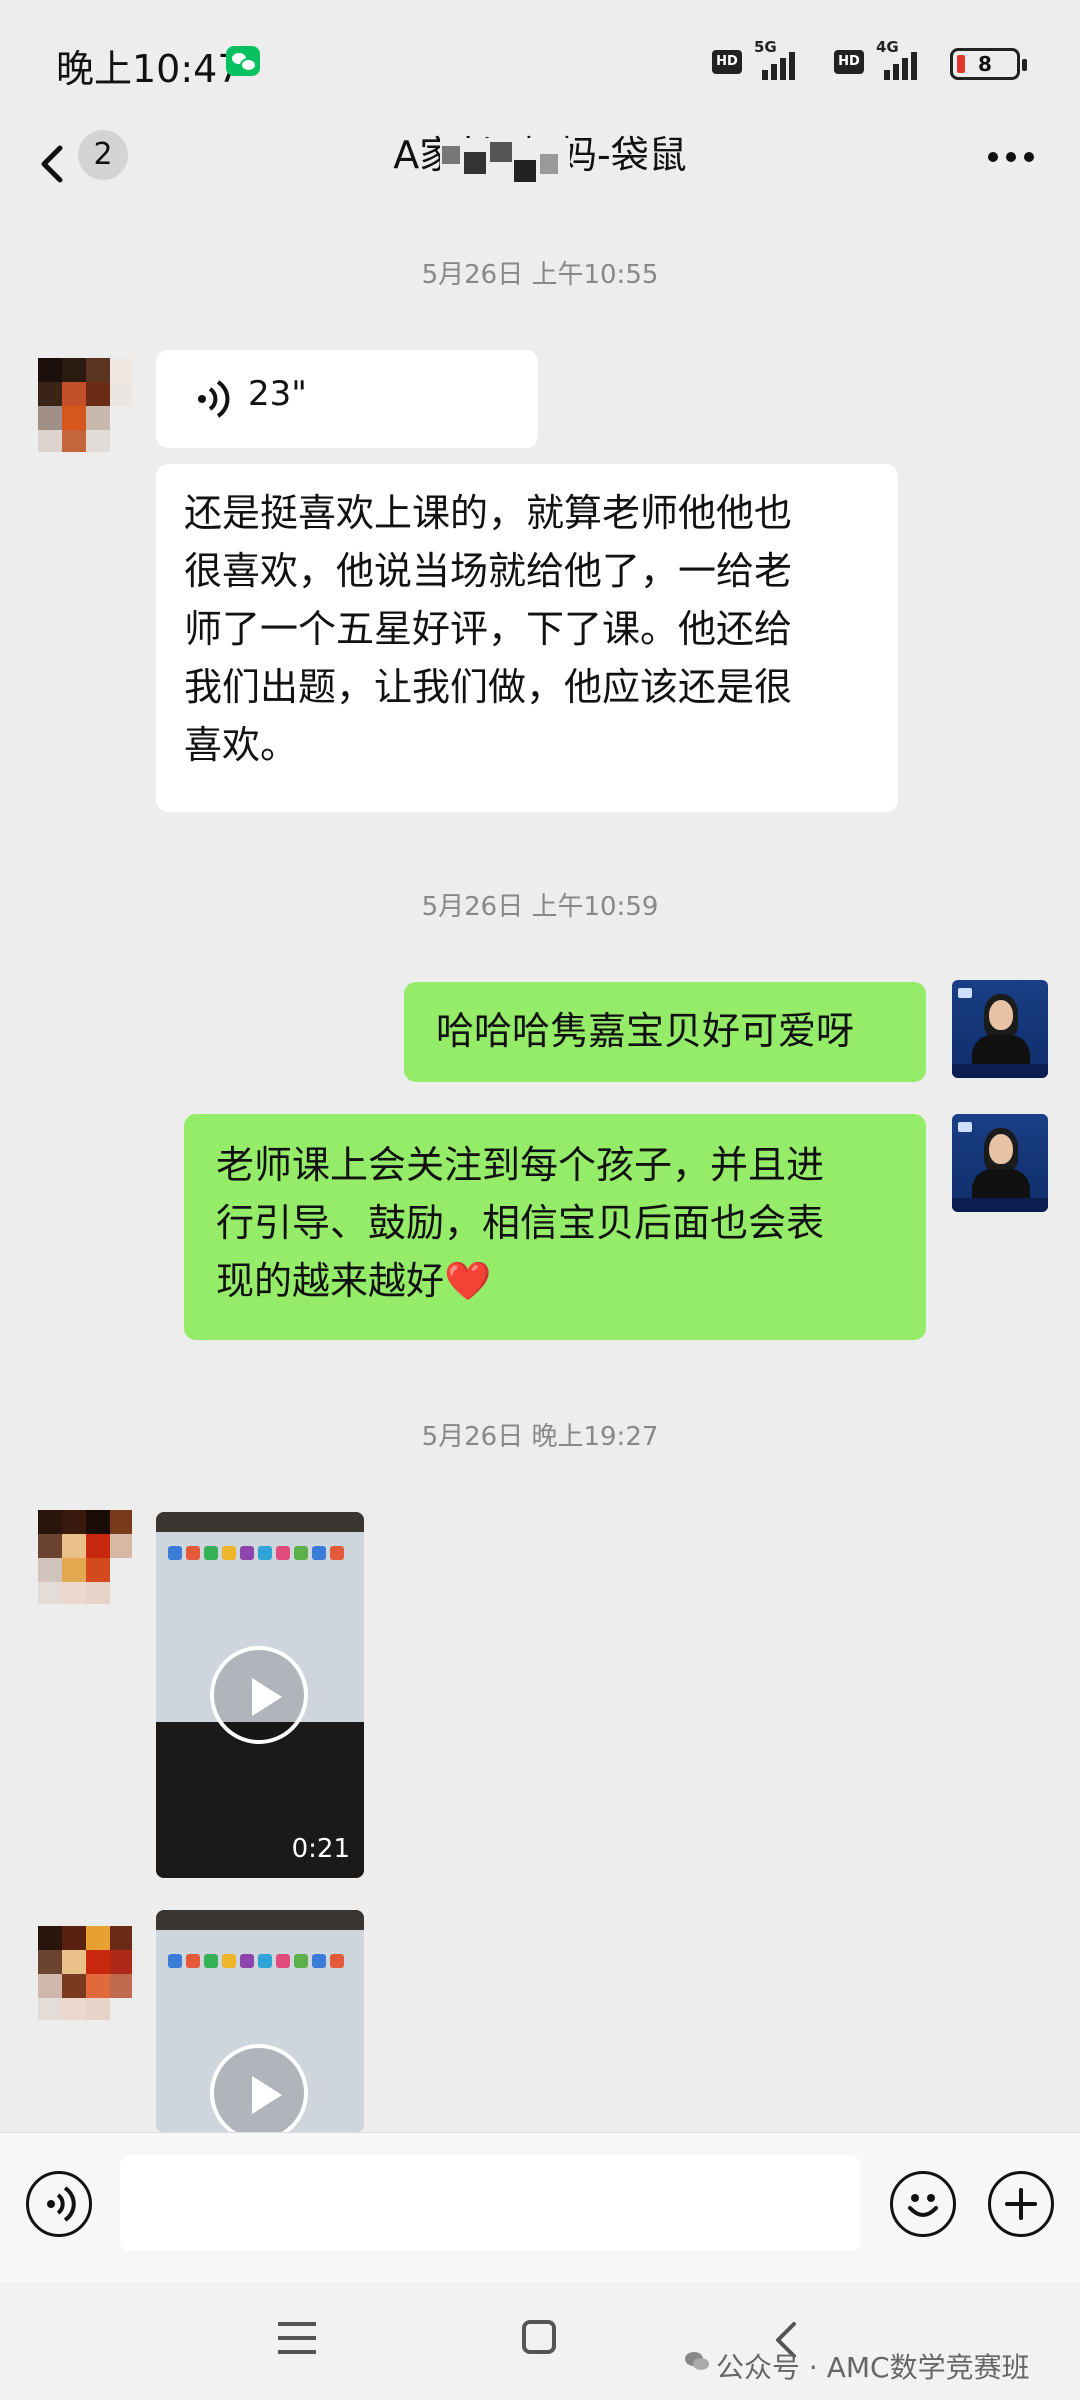 The height and width of the screenshot is (2400, 1080). What do you see at coordinates (645, 1031) in the screenshot?
I see `message-line: 哈哈哈隽嘉宝贝好可爱呀` at bounding box center [645, 1031].